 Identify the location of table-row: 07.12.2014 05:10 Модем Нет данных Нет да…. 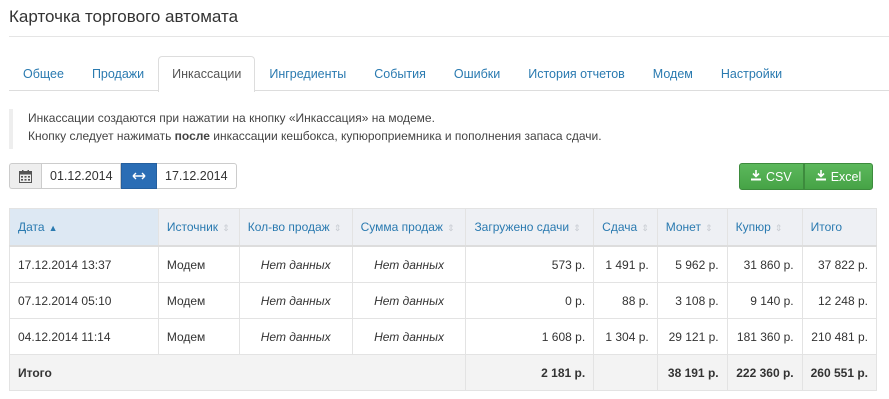
(443, 300).